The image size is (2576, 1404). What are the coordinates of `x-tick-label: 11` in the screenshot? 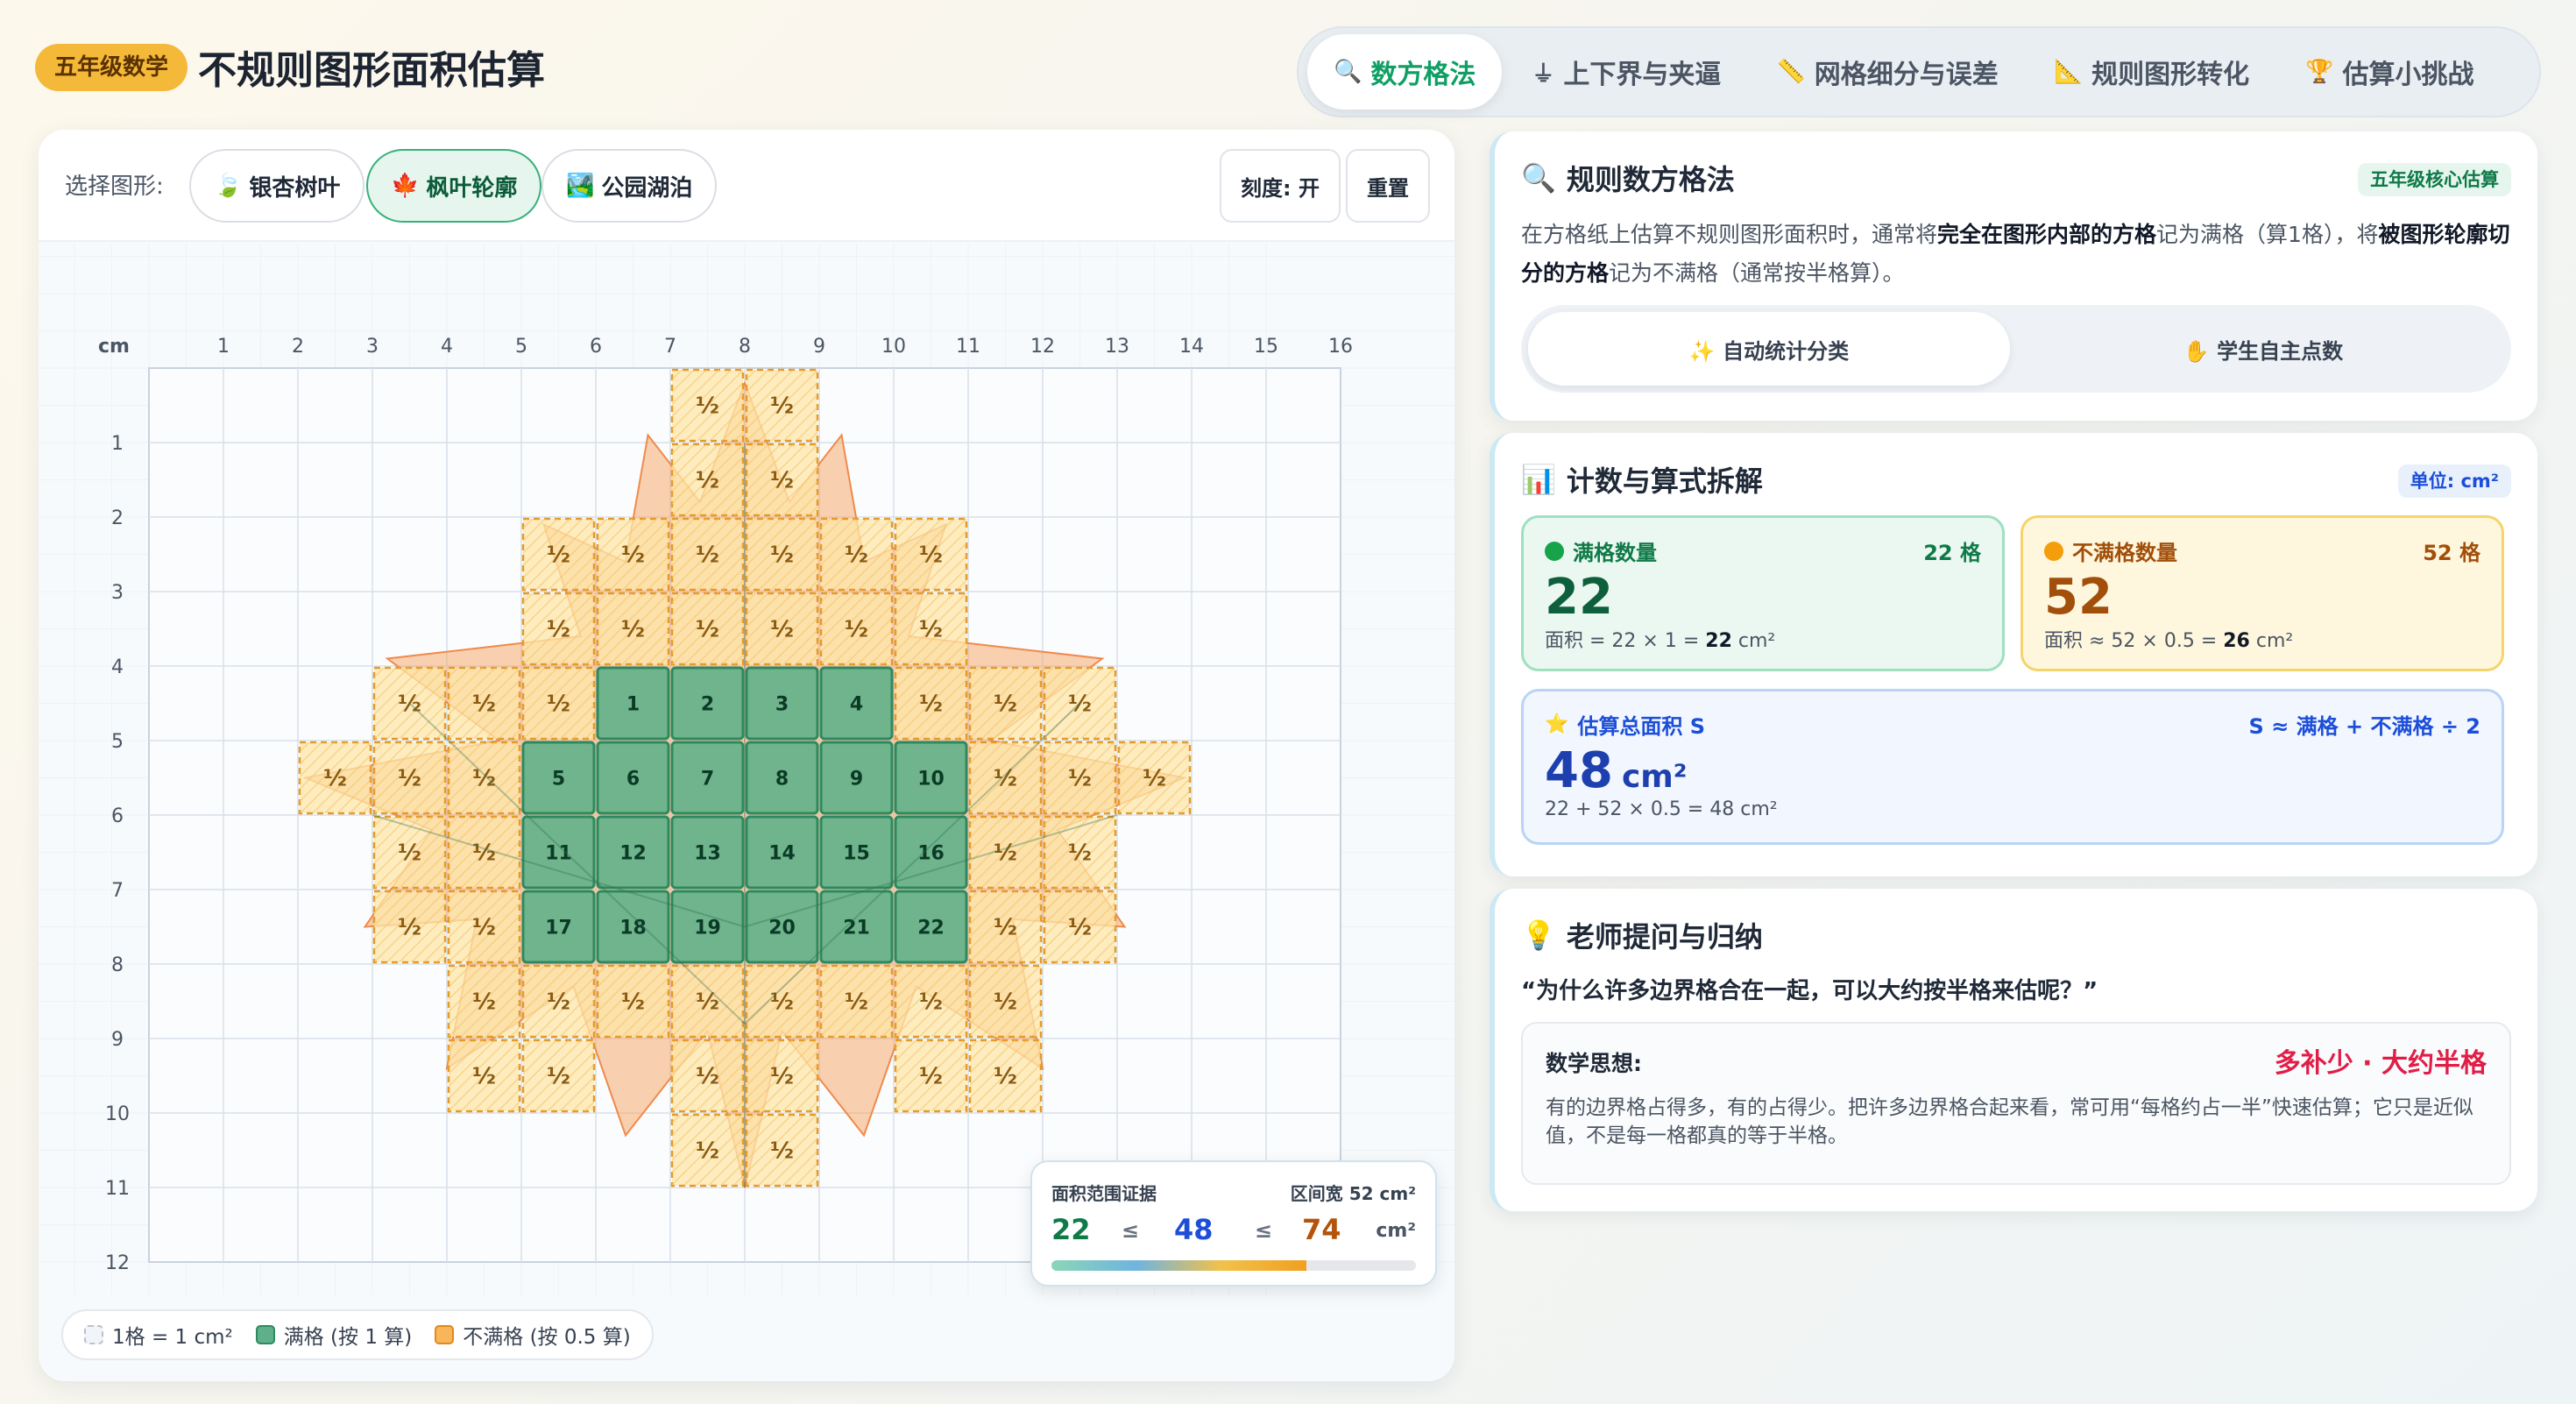 It's located at (968, 347).